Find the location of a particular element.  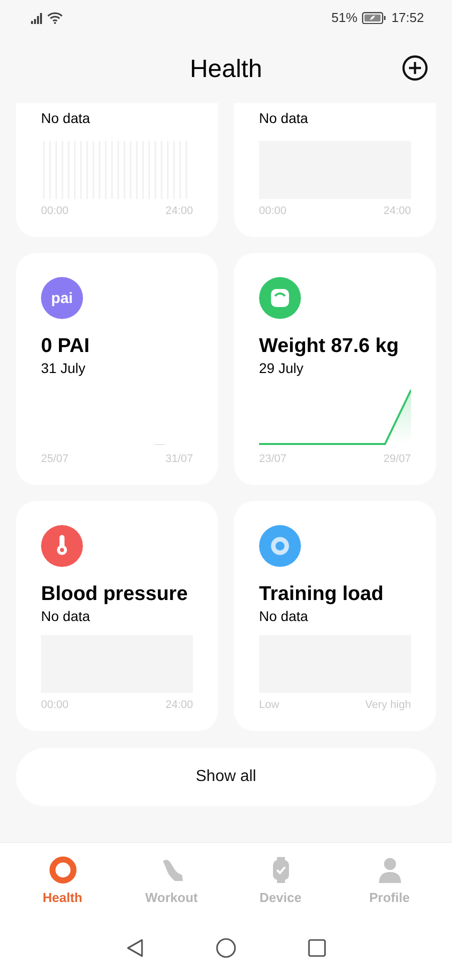

clock-time: 17:52 is located at coordinates (407, 17).